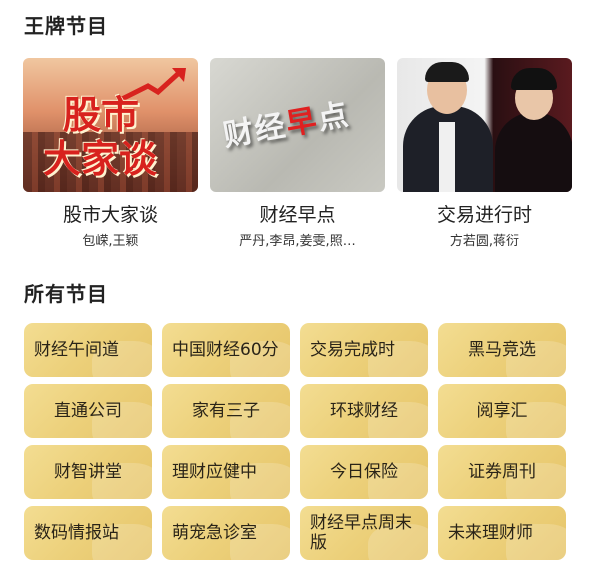 Image resolution: width=596 pixels, height=568 pixels. Describe the element at coordinates (76, 350) in the screenshot. I see `program-label: 财经午间道` at that location.